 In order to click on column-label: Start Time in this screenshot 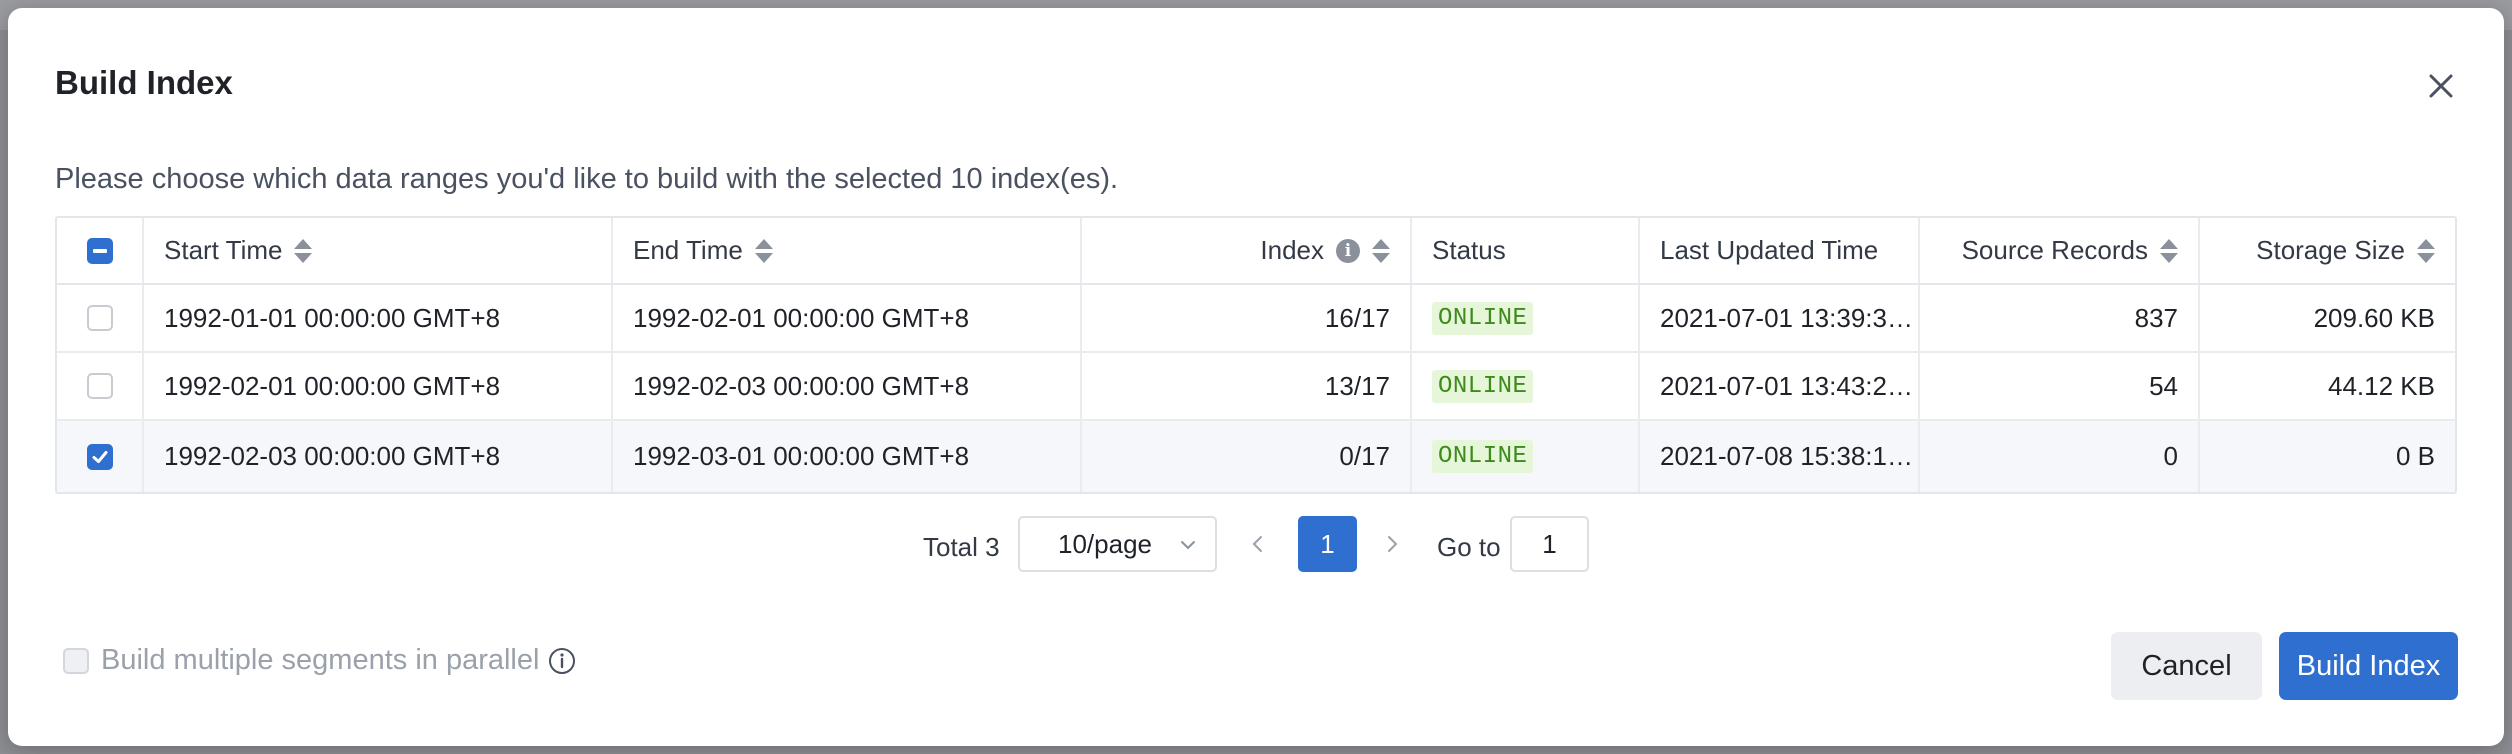, I will do `click(223, 250)`.